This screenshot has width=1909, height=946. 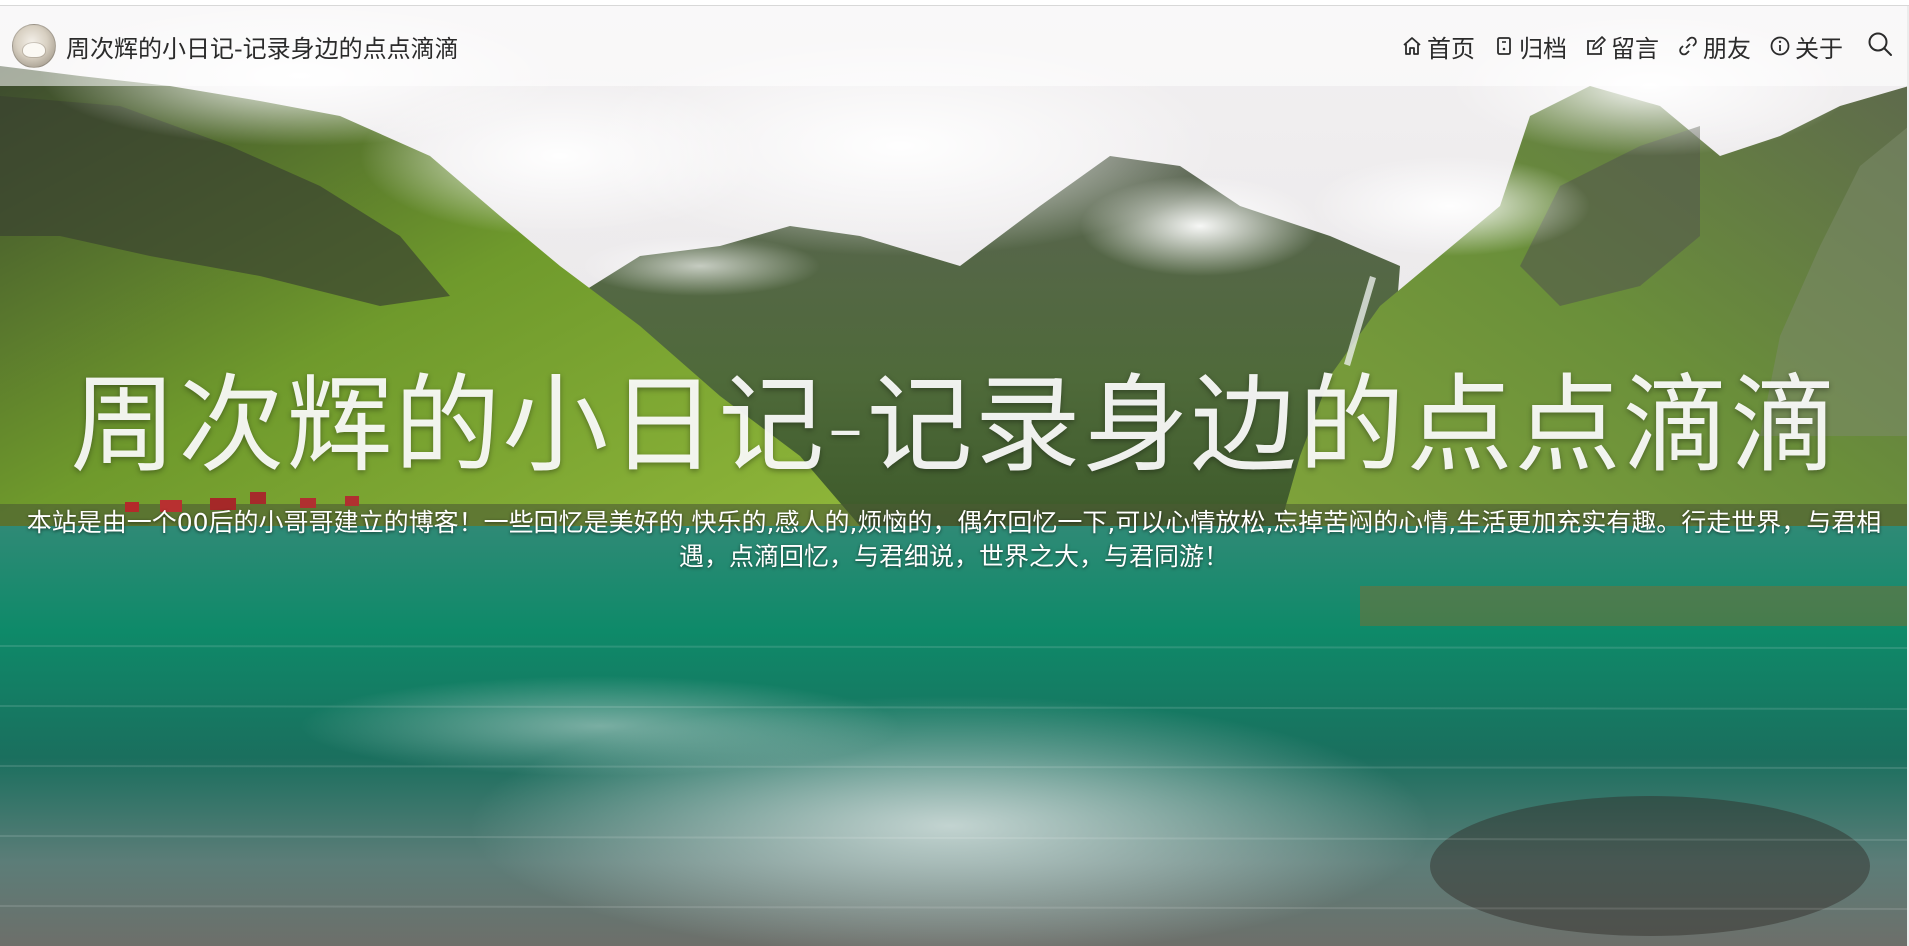 I want to click on edit-icon, so click(x=1596, y=46).